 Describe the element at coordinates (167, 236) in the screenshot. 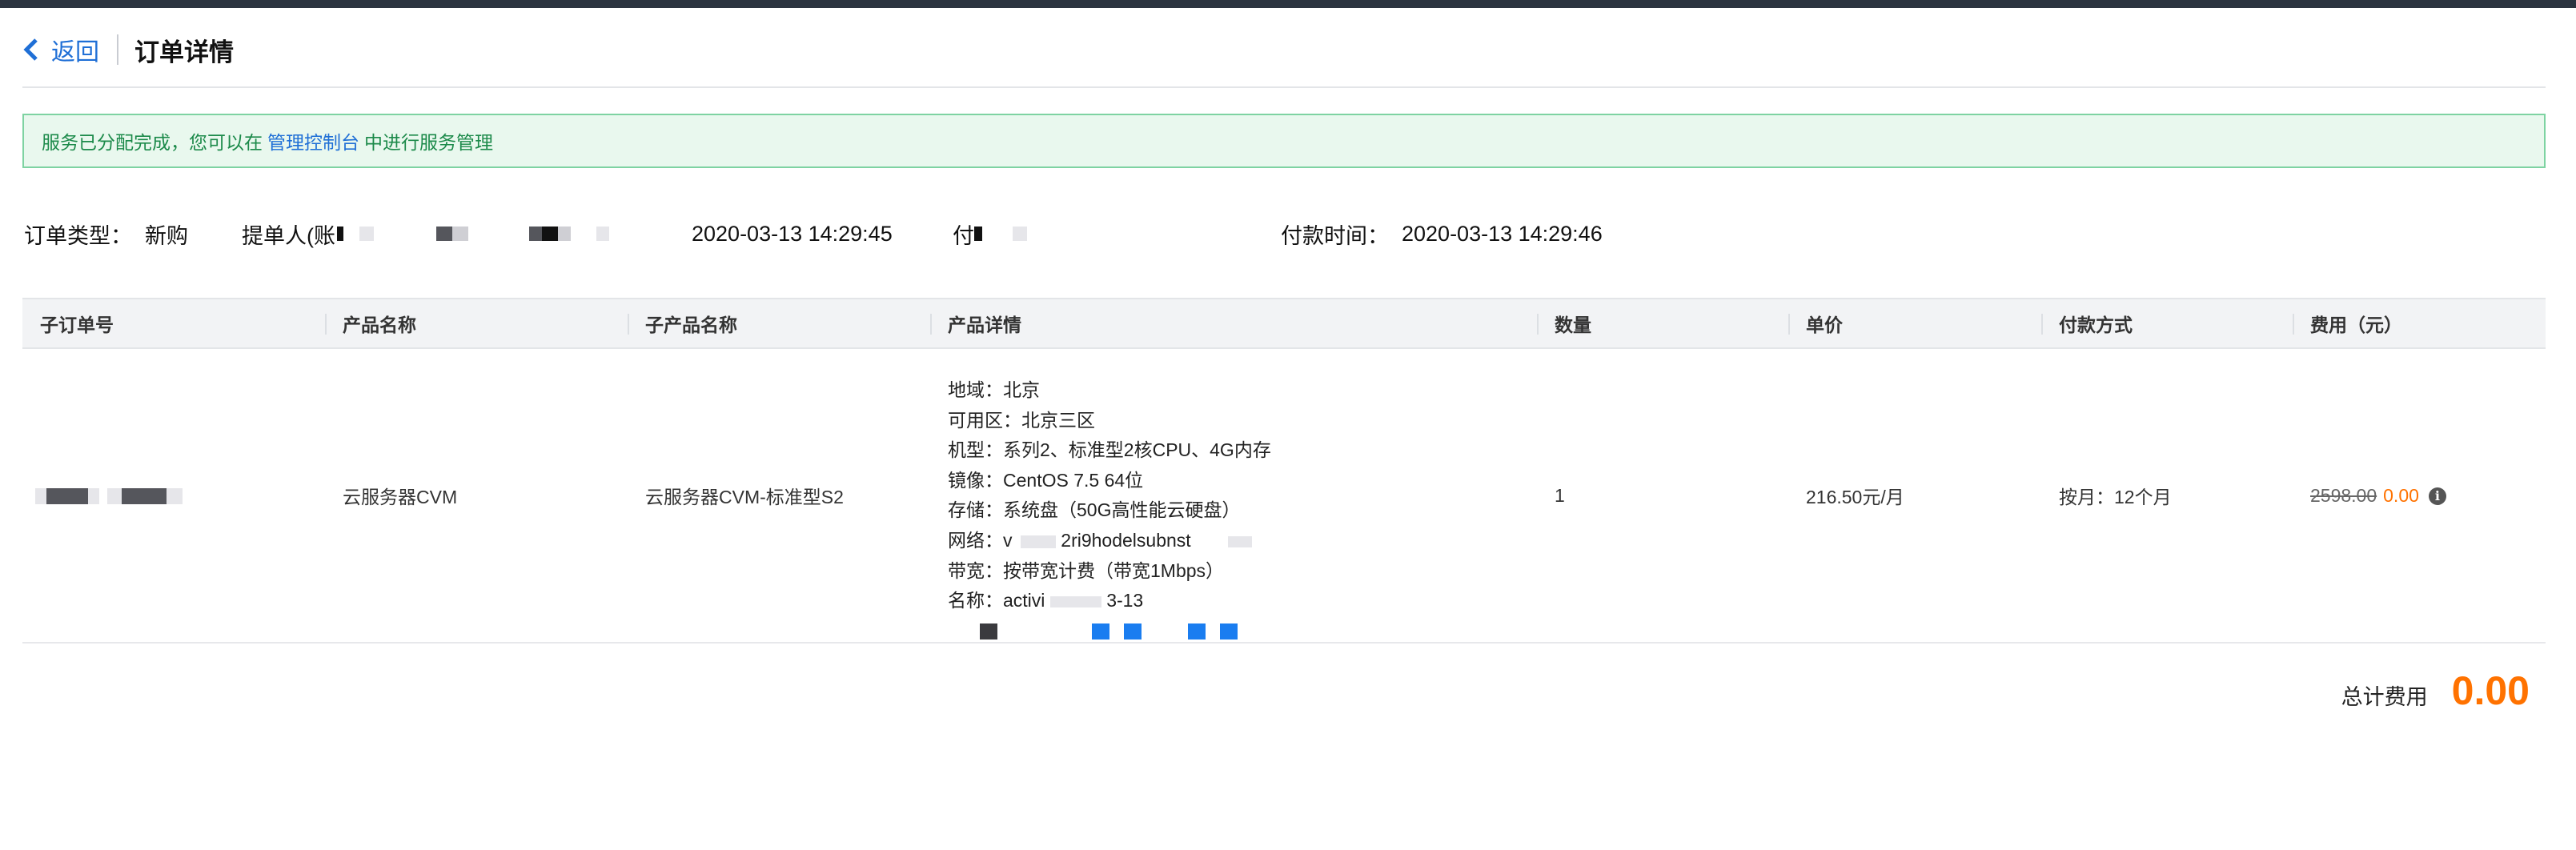

I see `order-type-value: 新购` at that location.